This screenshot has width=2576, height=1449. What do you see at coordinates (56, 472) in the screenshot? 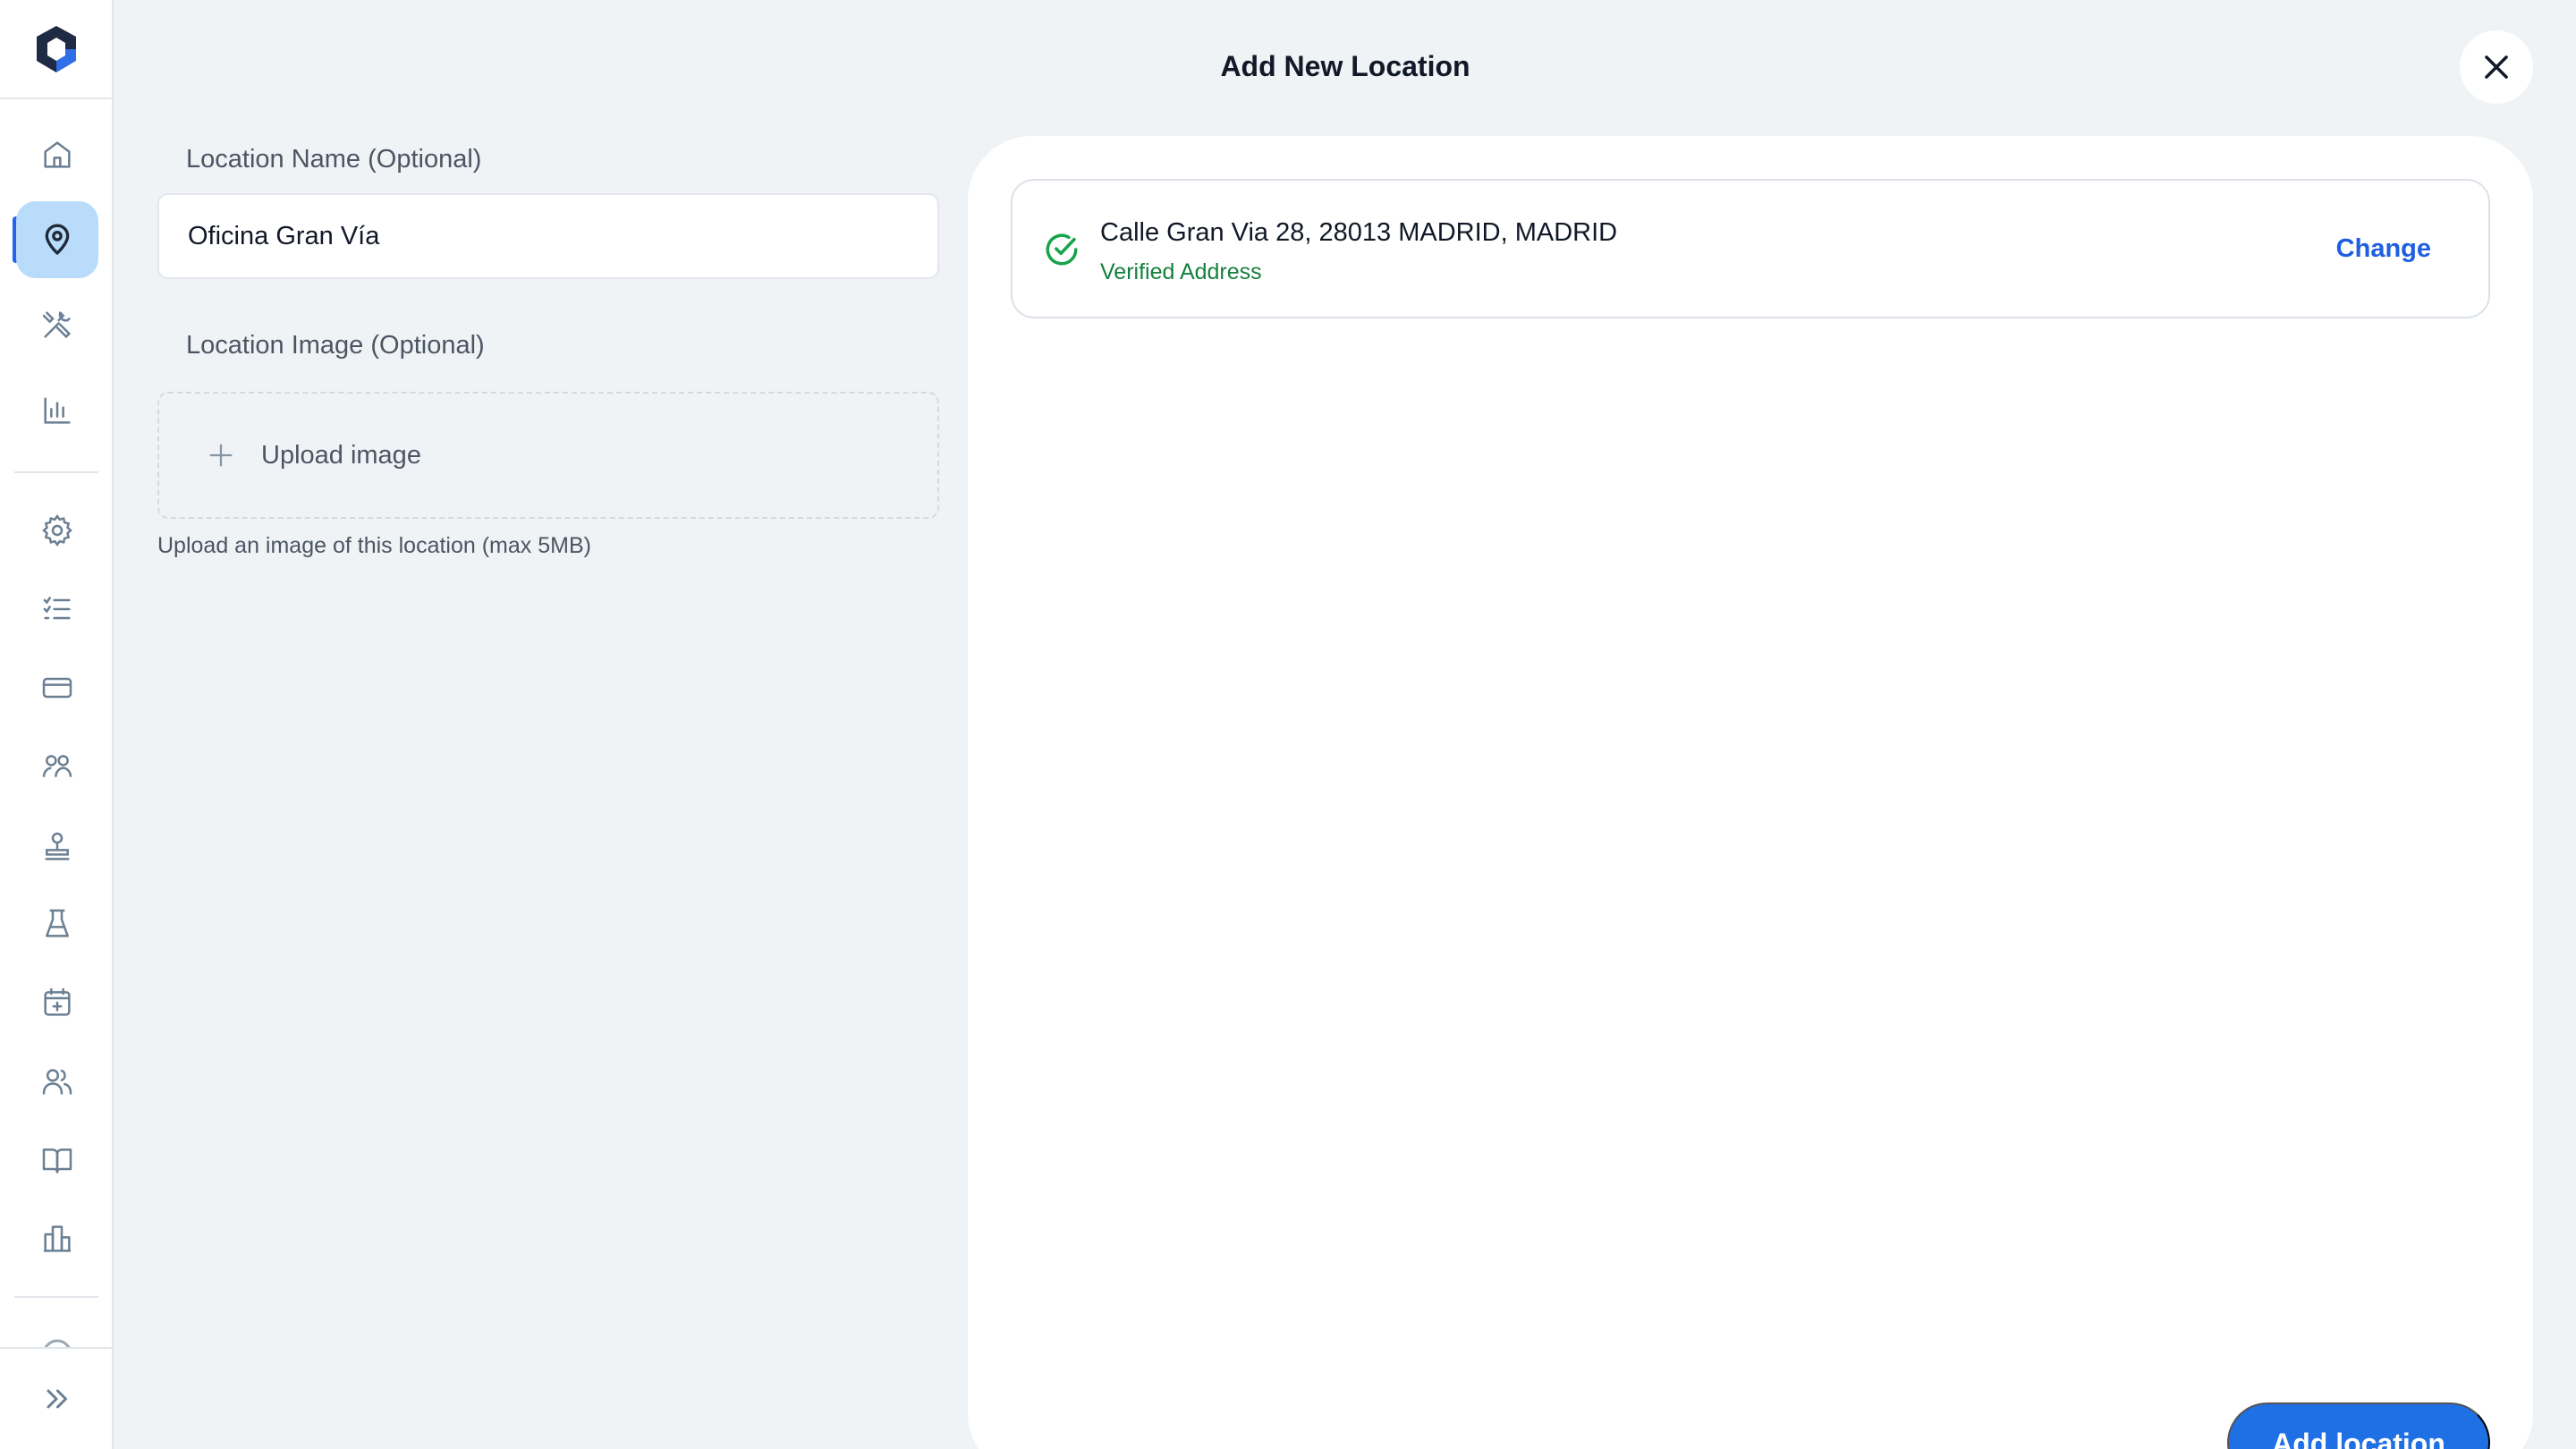
I see `sidebar-divider` at bounding box center [56, 472].